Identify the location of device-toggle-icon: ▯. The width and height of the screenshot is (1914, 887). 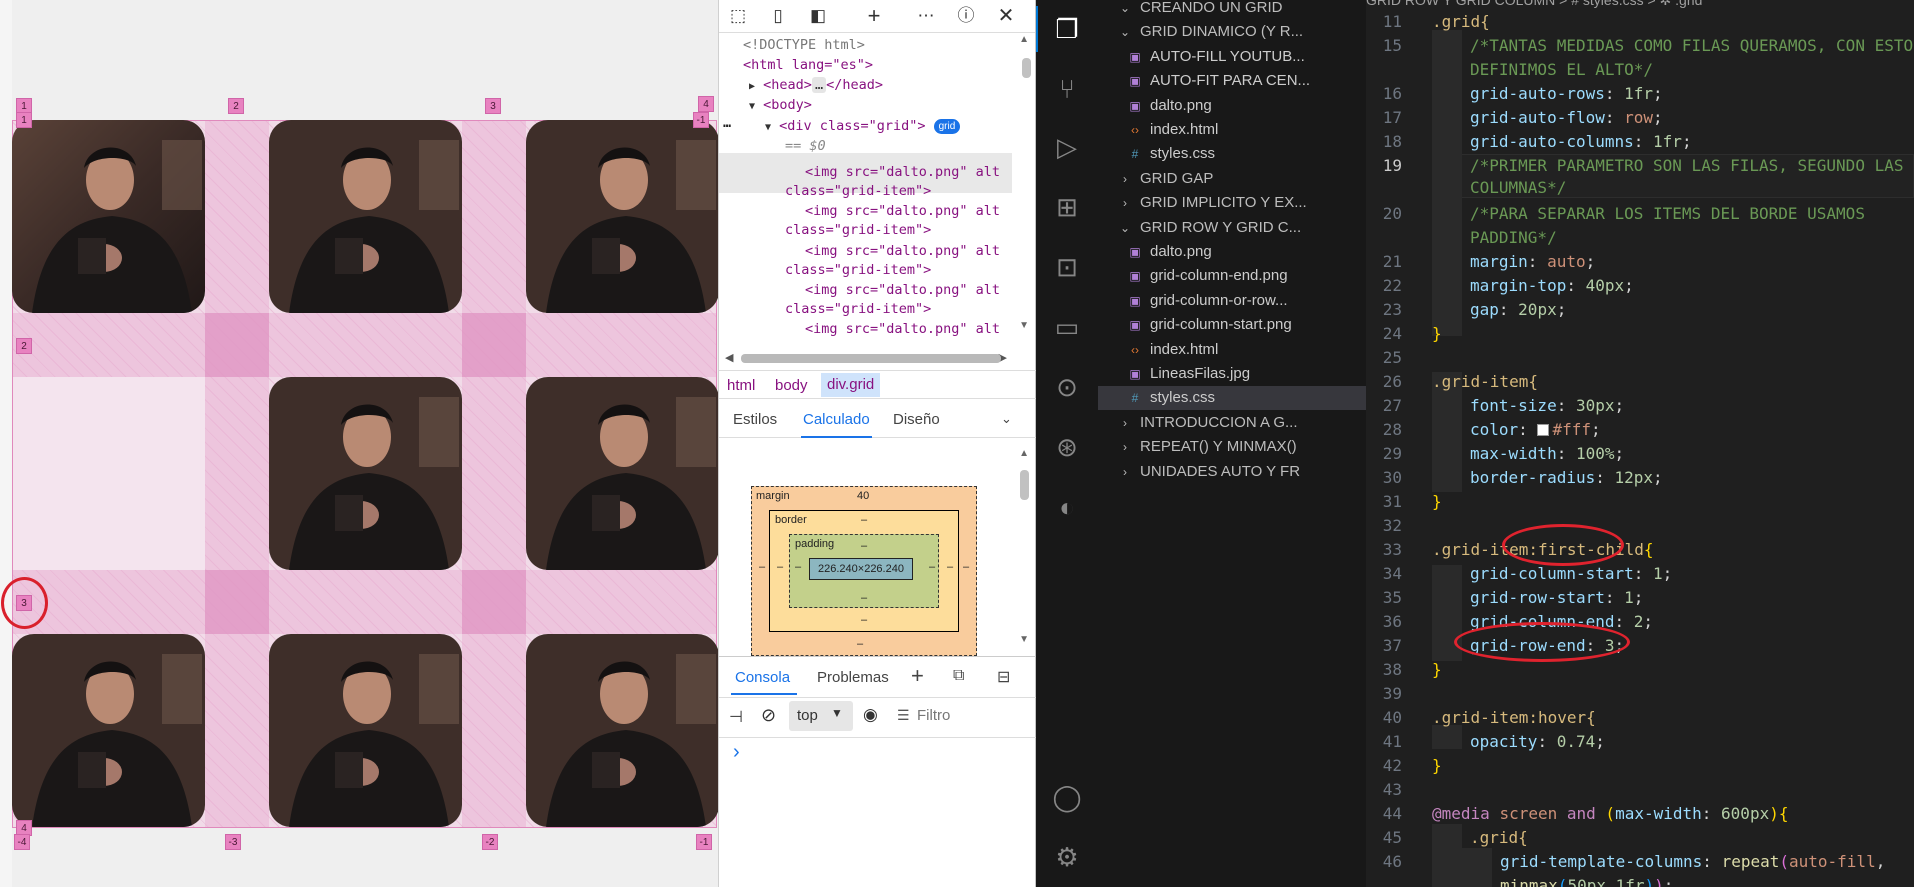
(778, 16).